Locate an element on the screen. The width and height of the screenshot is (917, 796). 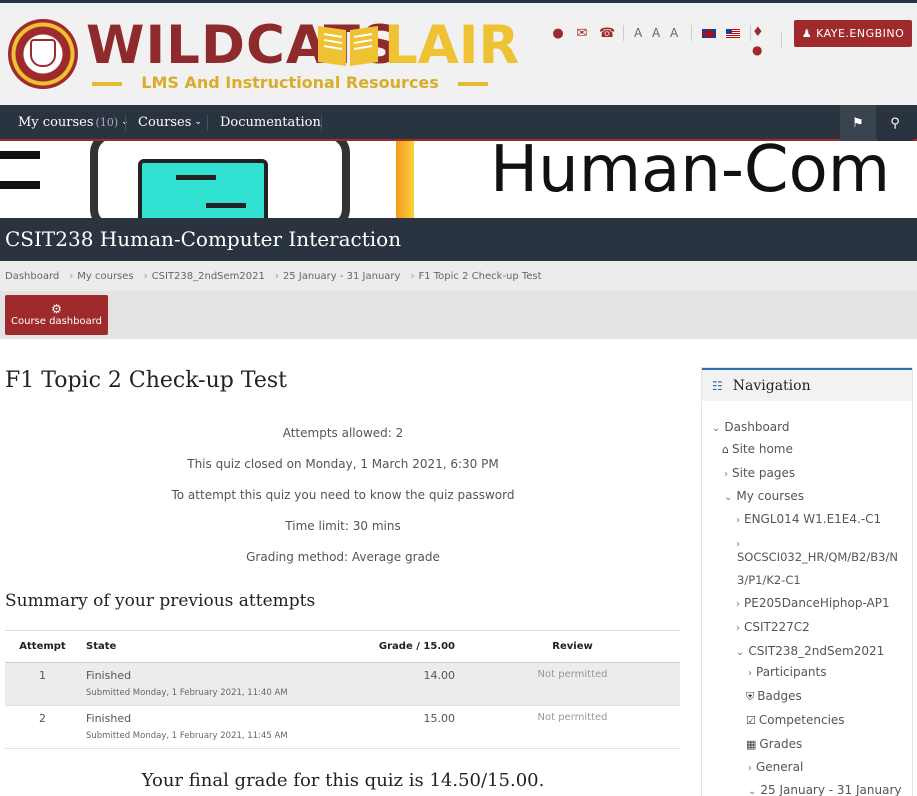
user-menu-button: ♟ KAYE.ENGBINO is located at coordinates (853, 33).